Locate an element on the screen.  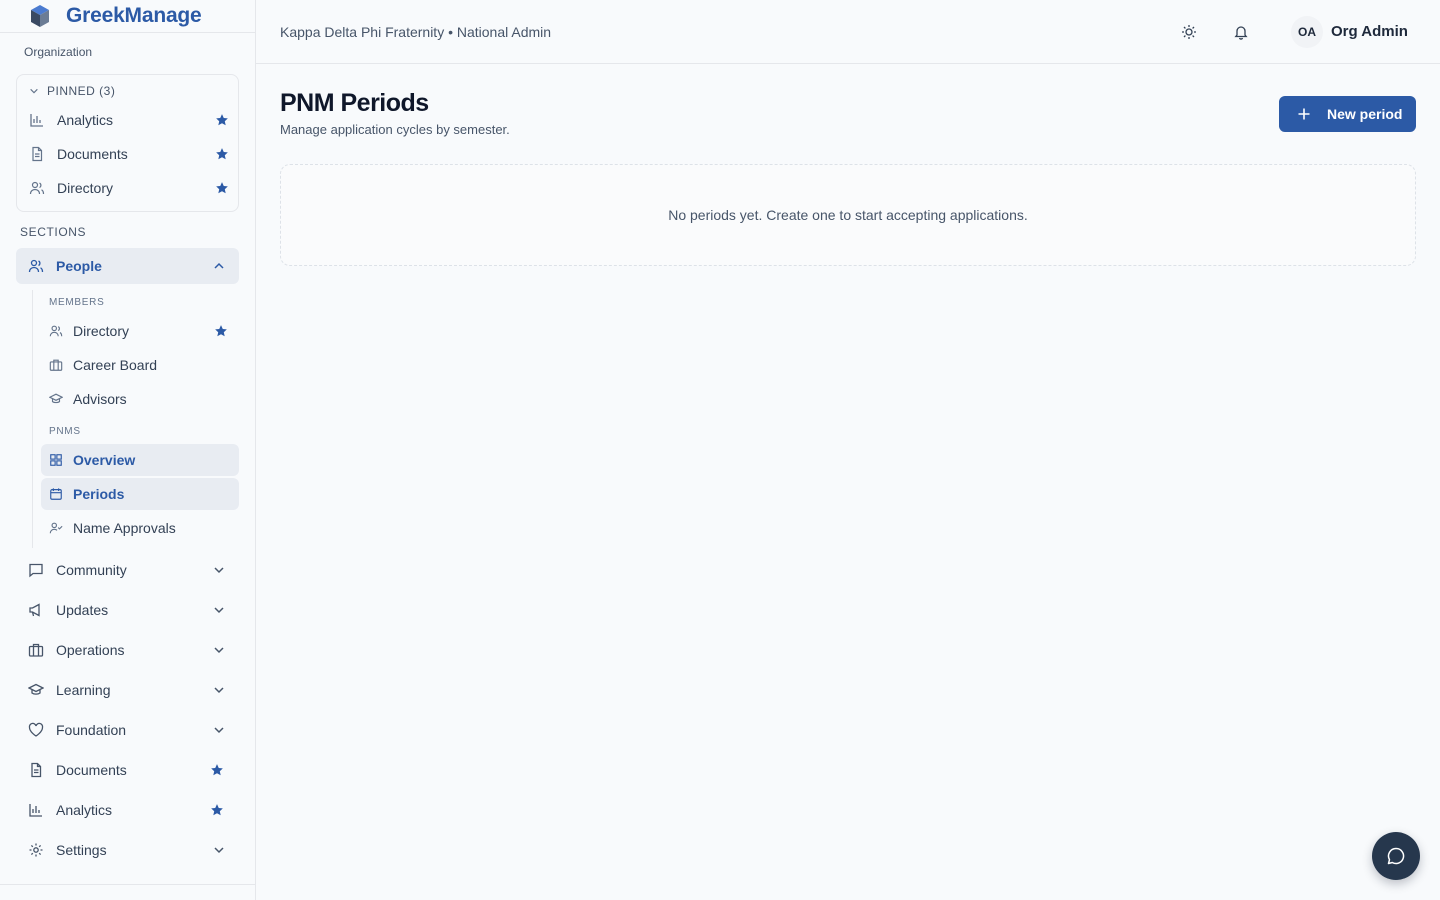
submenu-guide-line is located at coordinates (32, 419).